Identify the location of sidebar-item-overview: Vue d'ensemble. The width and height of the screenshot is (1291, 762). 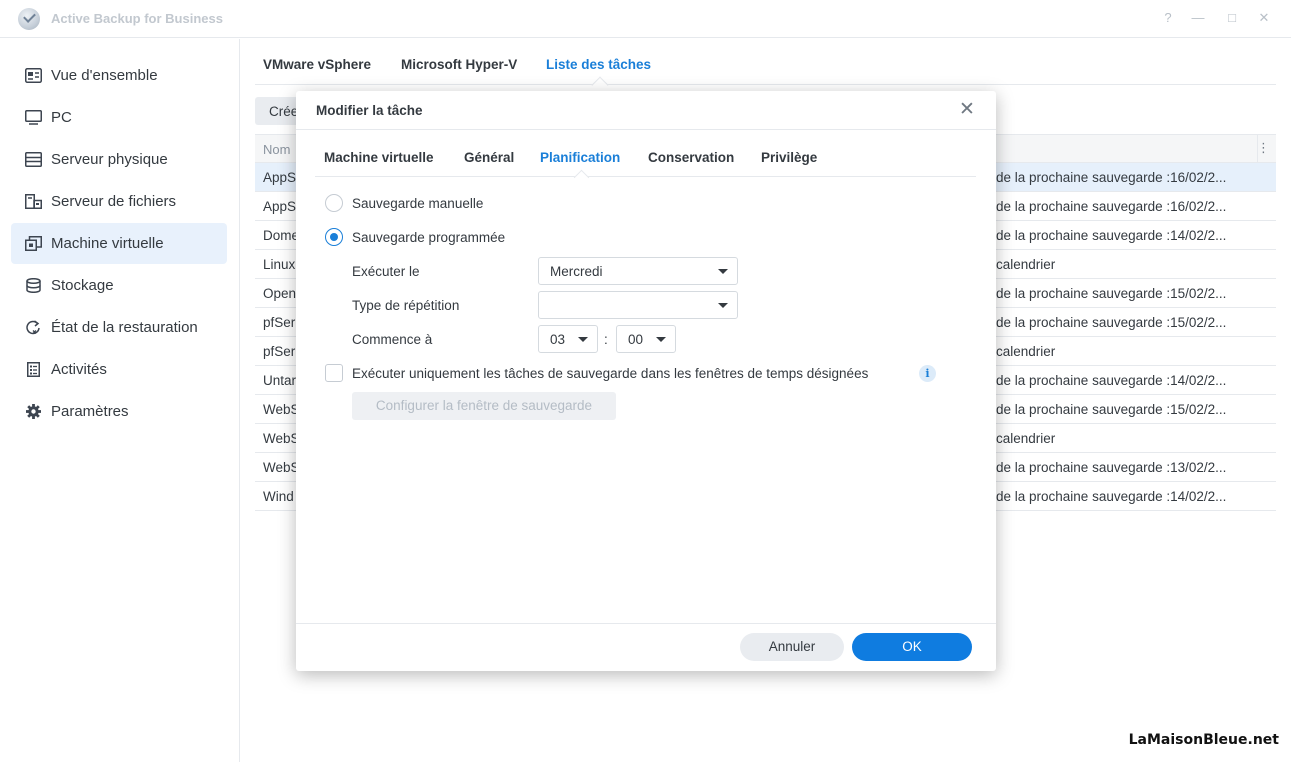
(119, 75).